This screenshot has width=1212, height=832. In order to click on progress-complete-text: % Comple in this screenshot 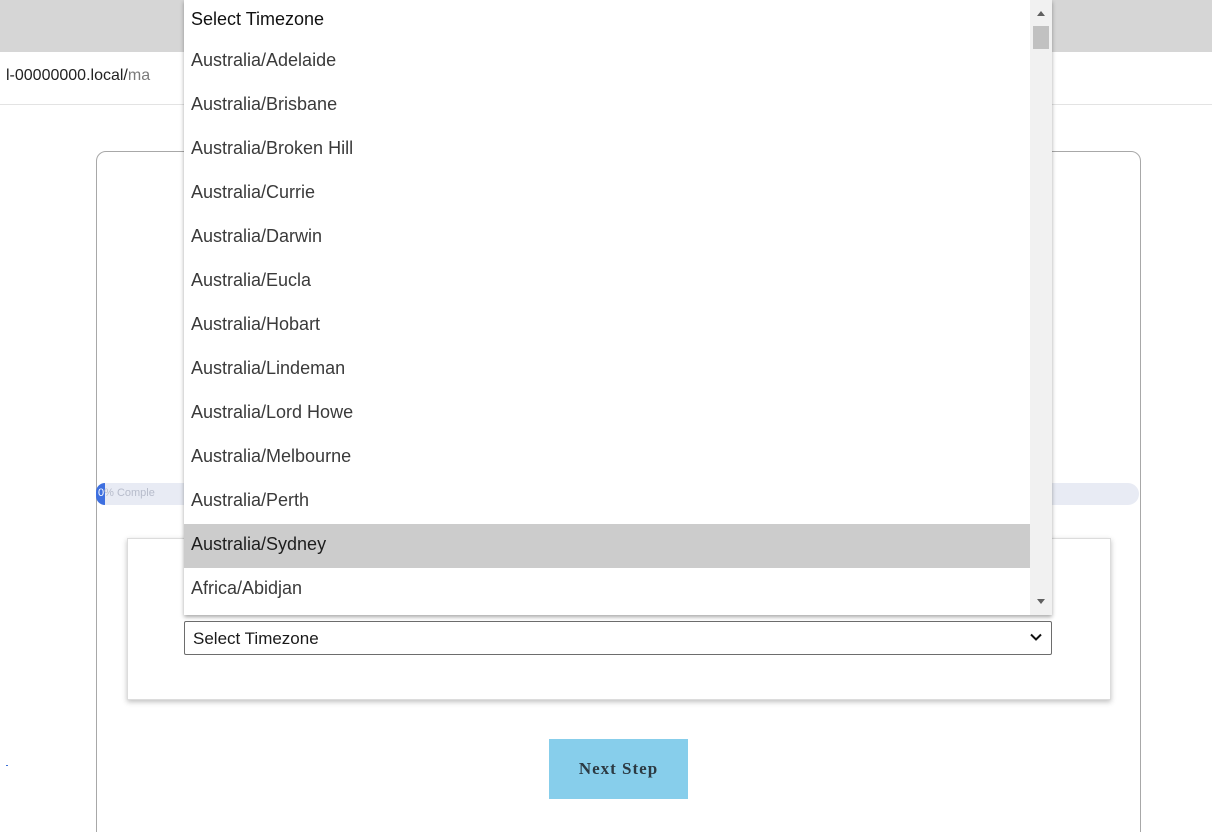, I will do `click(129, 493)`.